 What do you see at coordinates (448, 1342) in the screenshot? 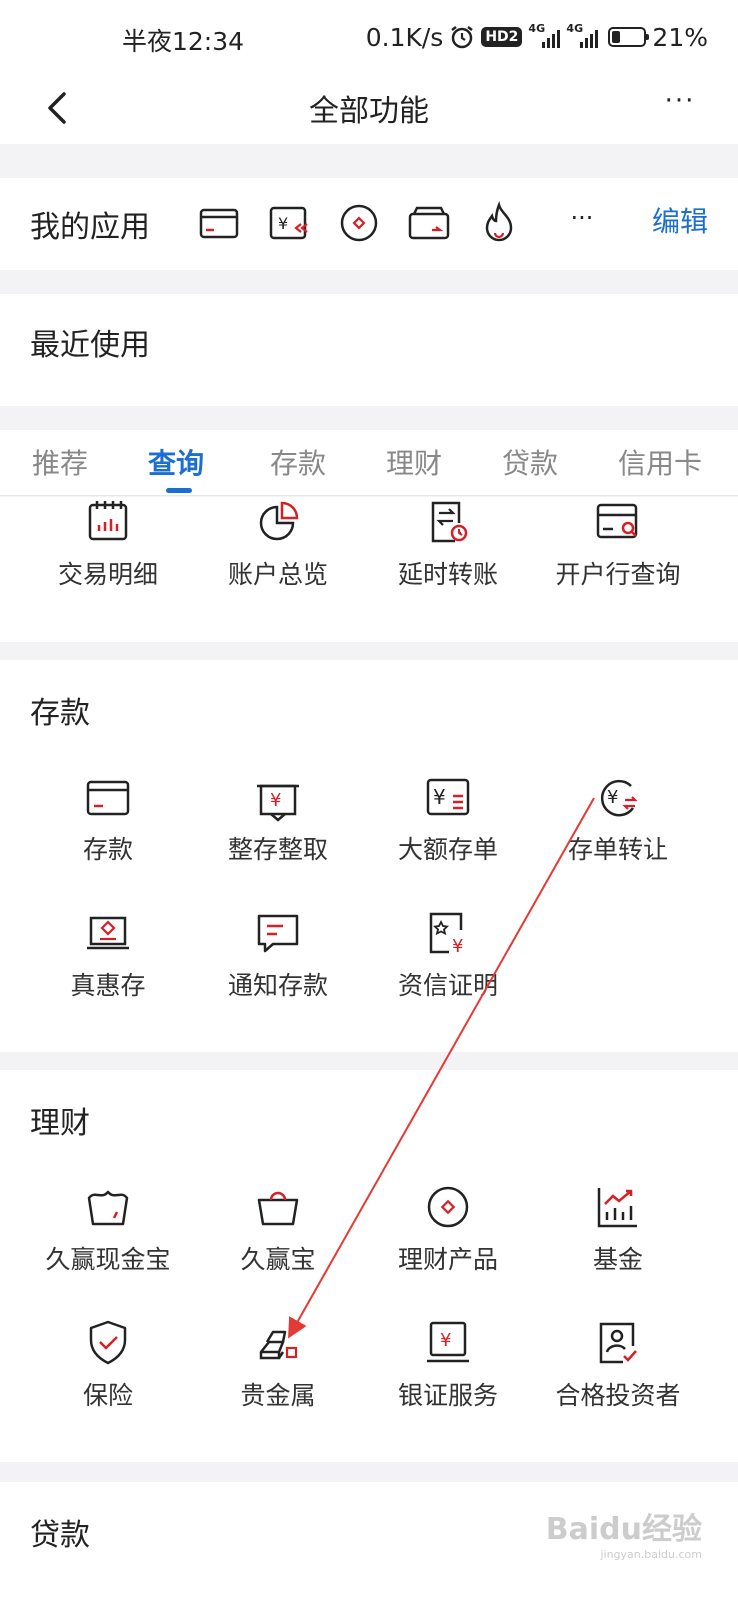
I see `yuan-monitor-icon: ¥` at bounding box center [448, 1342].